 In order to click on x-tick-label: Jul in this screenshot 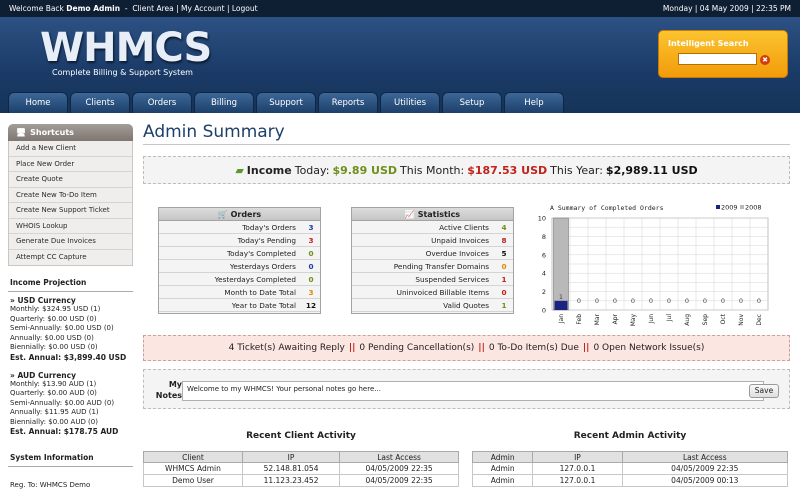, I will do `click(669, 318)`.